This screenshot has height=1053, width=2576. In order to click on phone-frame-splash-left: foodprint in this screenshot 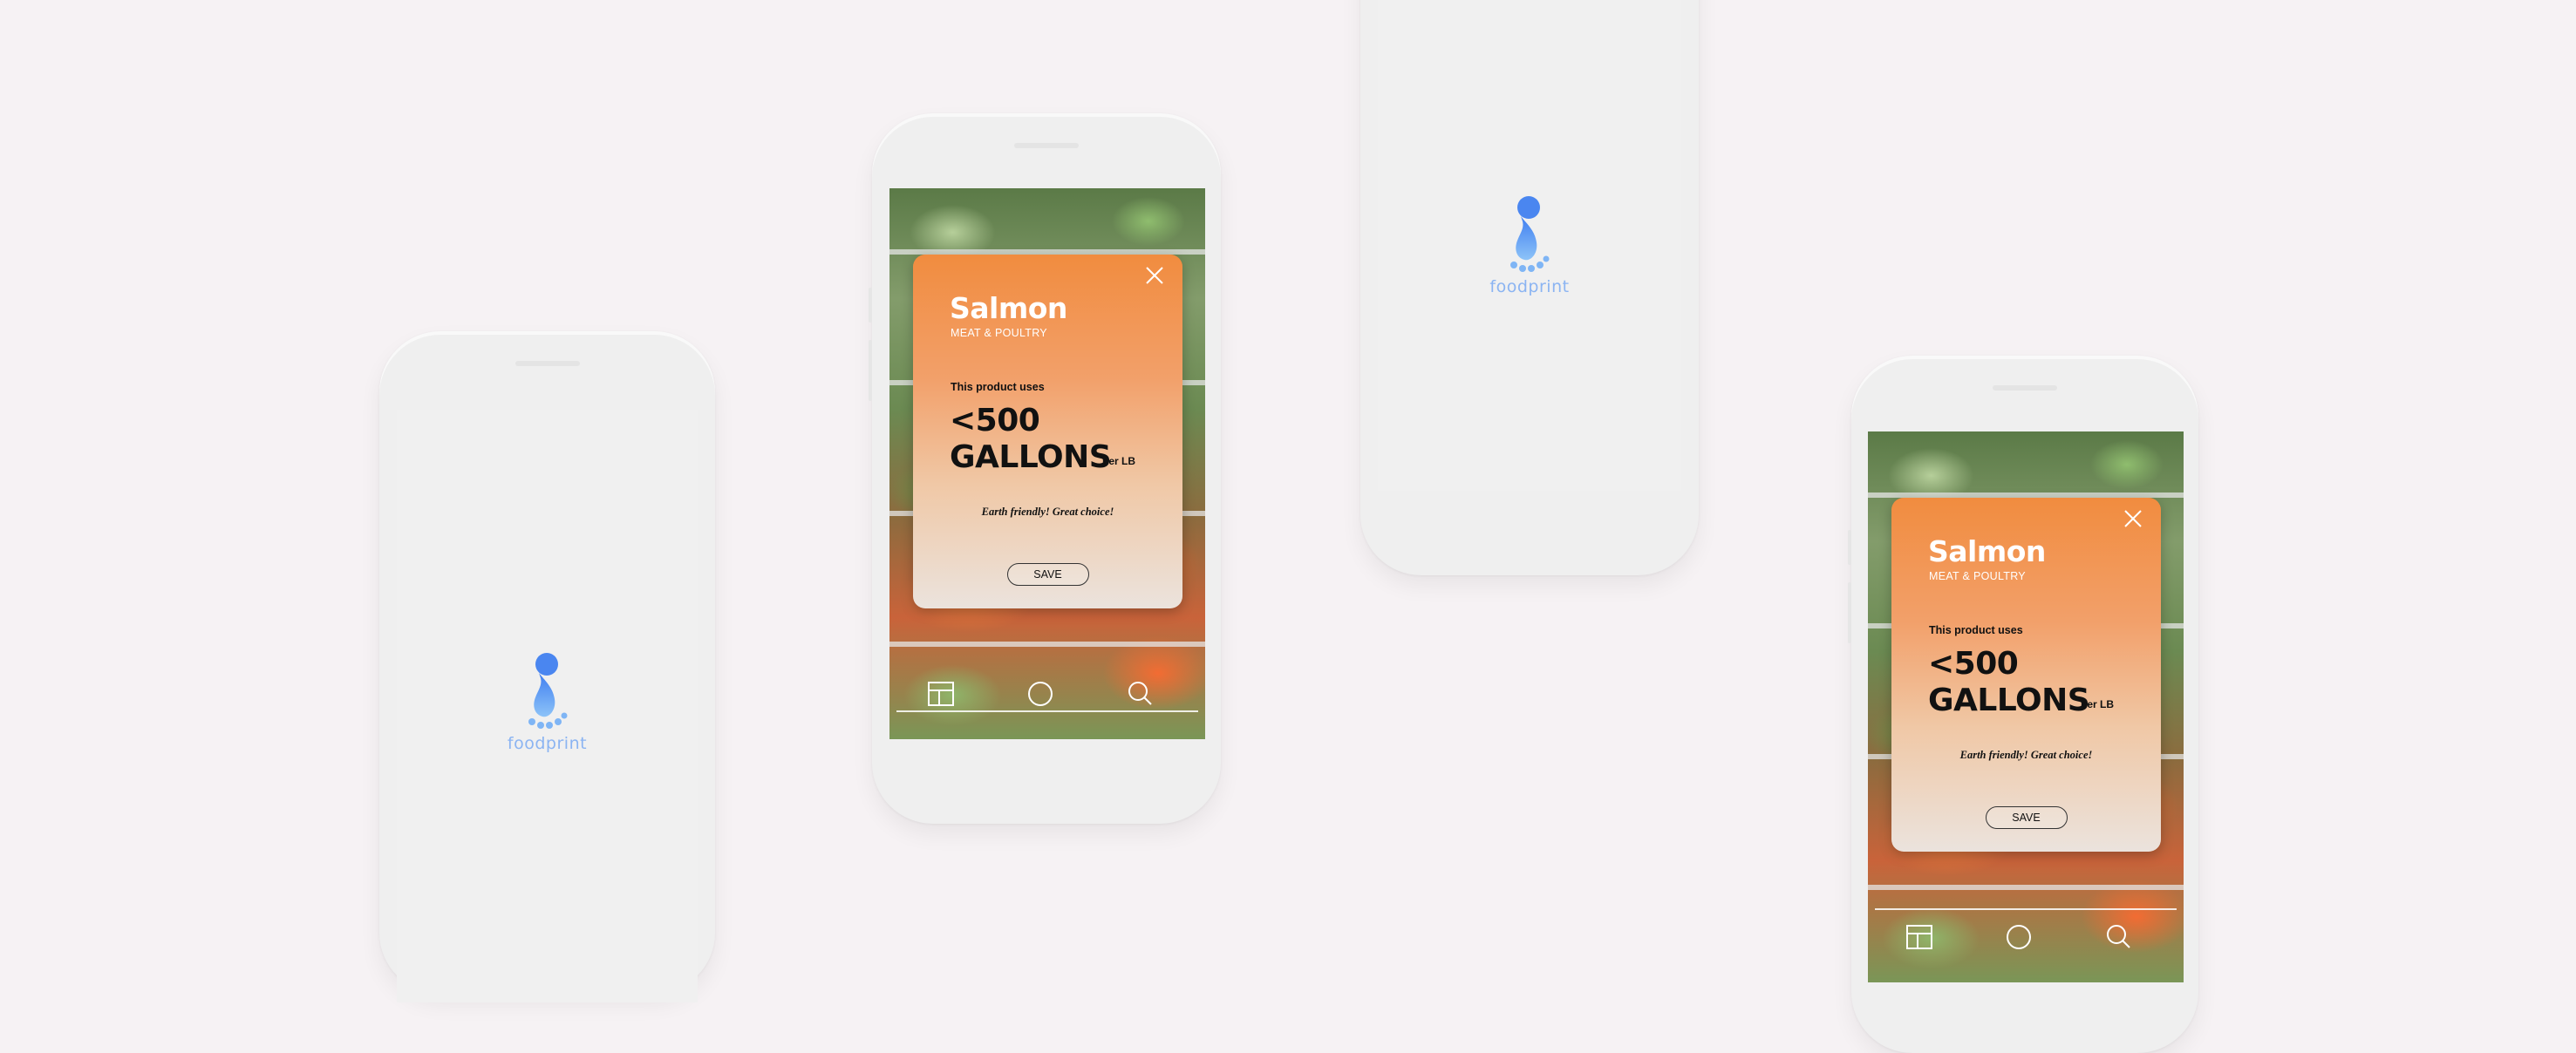, I will do `click(547, 666)`.